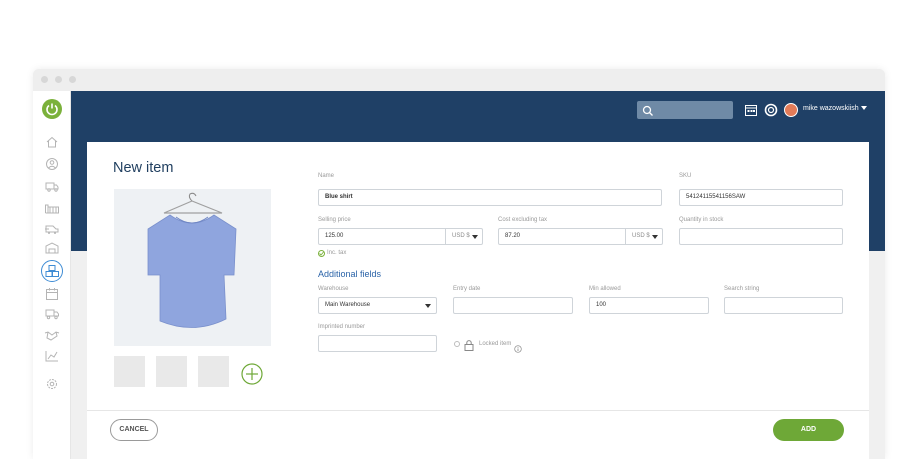  Describe the element at coordinates (518, 346) in the screenshot. I see `info-icon` at that location.